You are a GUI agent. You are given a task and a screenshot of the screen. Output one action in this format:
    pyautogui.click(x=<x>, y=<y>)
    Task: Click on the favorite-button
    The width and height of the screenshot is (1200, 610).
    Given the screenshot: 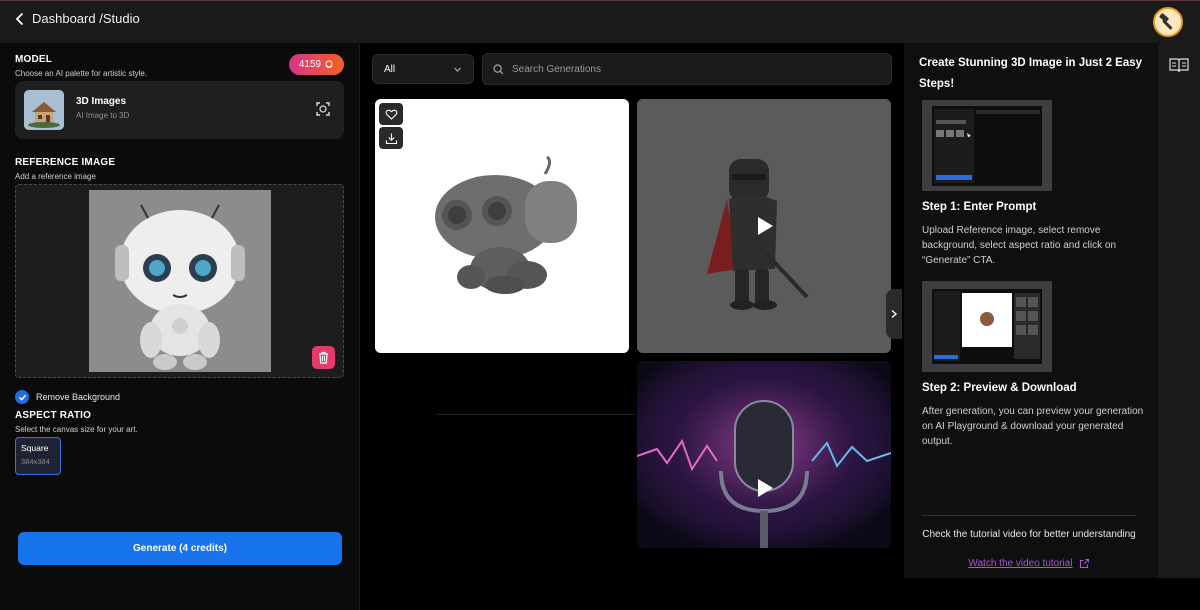 What is the action you would take?
    pyautogui.click(x=391, y=114)
    